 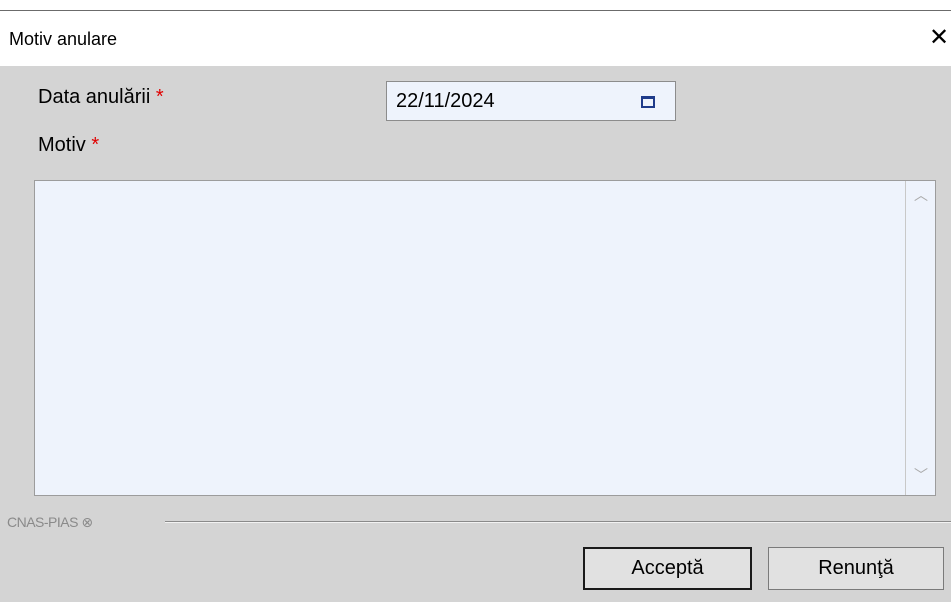 I want to click on date-label-row: Data anulării *, so click(x=101, y=97).